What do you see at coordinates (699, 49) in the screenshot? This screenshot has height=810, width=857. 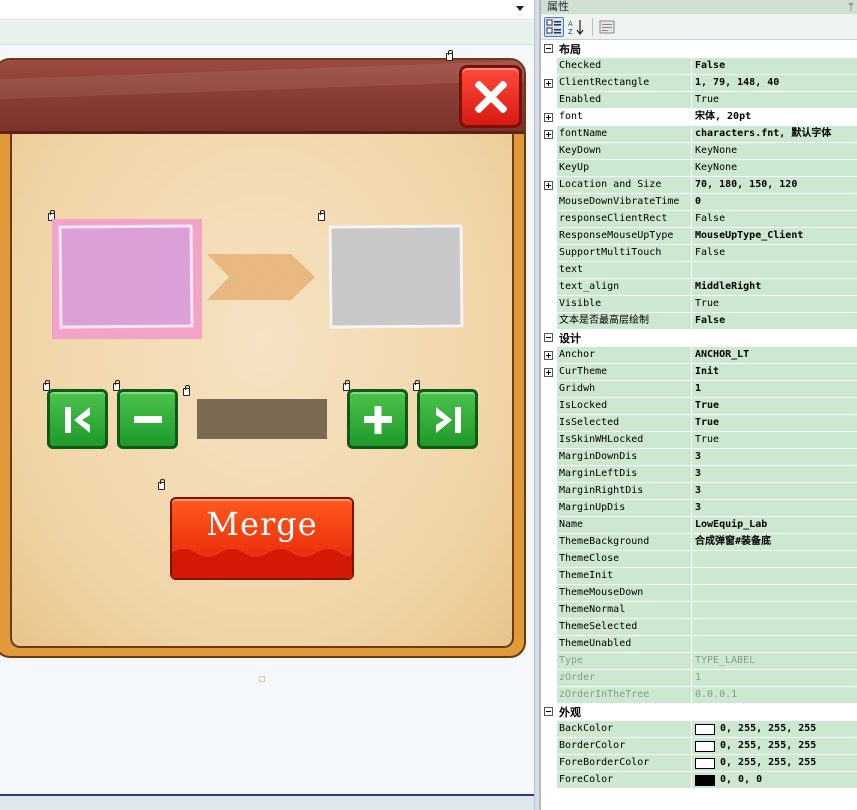 I see `category-row: 布局` at bounding box center [699, 49].